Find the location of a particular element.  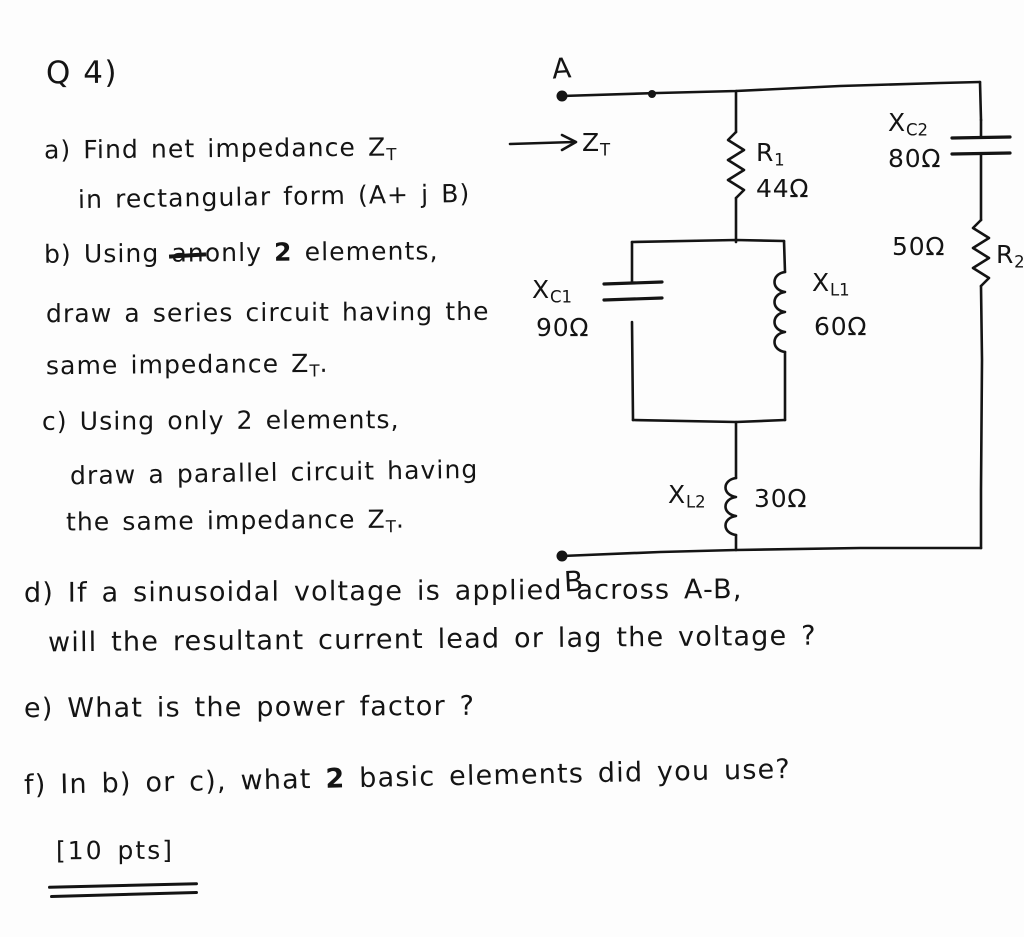

xc1-symbol: X is located at coordinates (541, 289).